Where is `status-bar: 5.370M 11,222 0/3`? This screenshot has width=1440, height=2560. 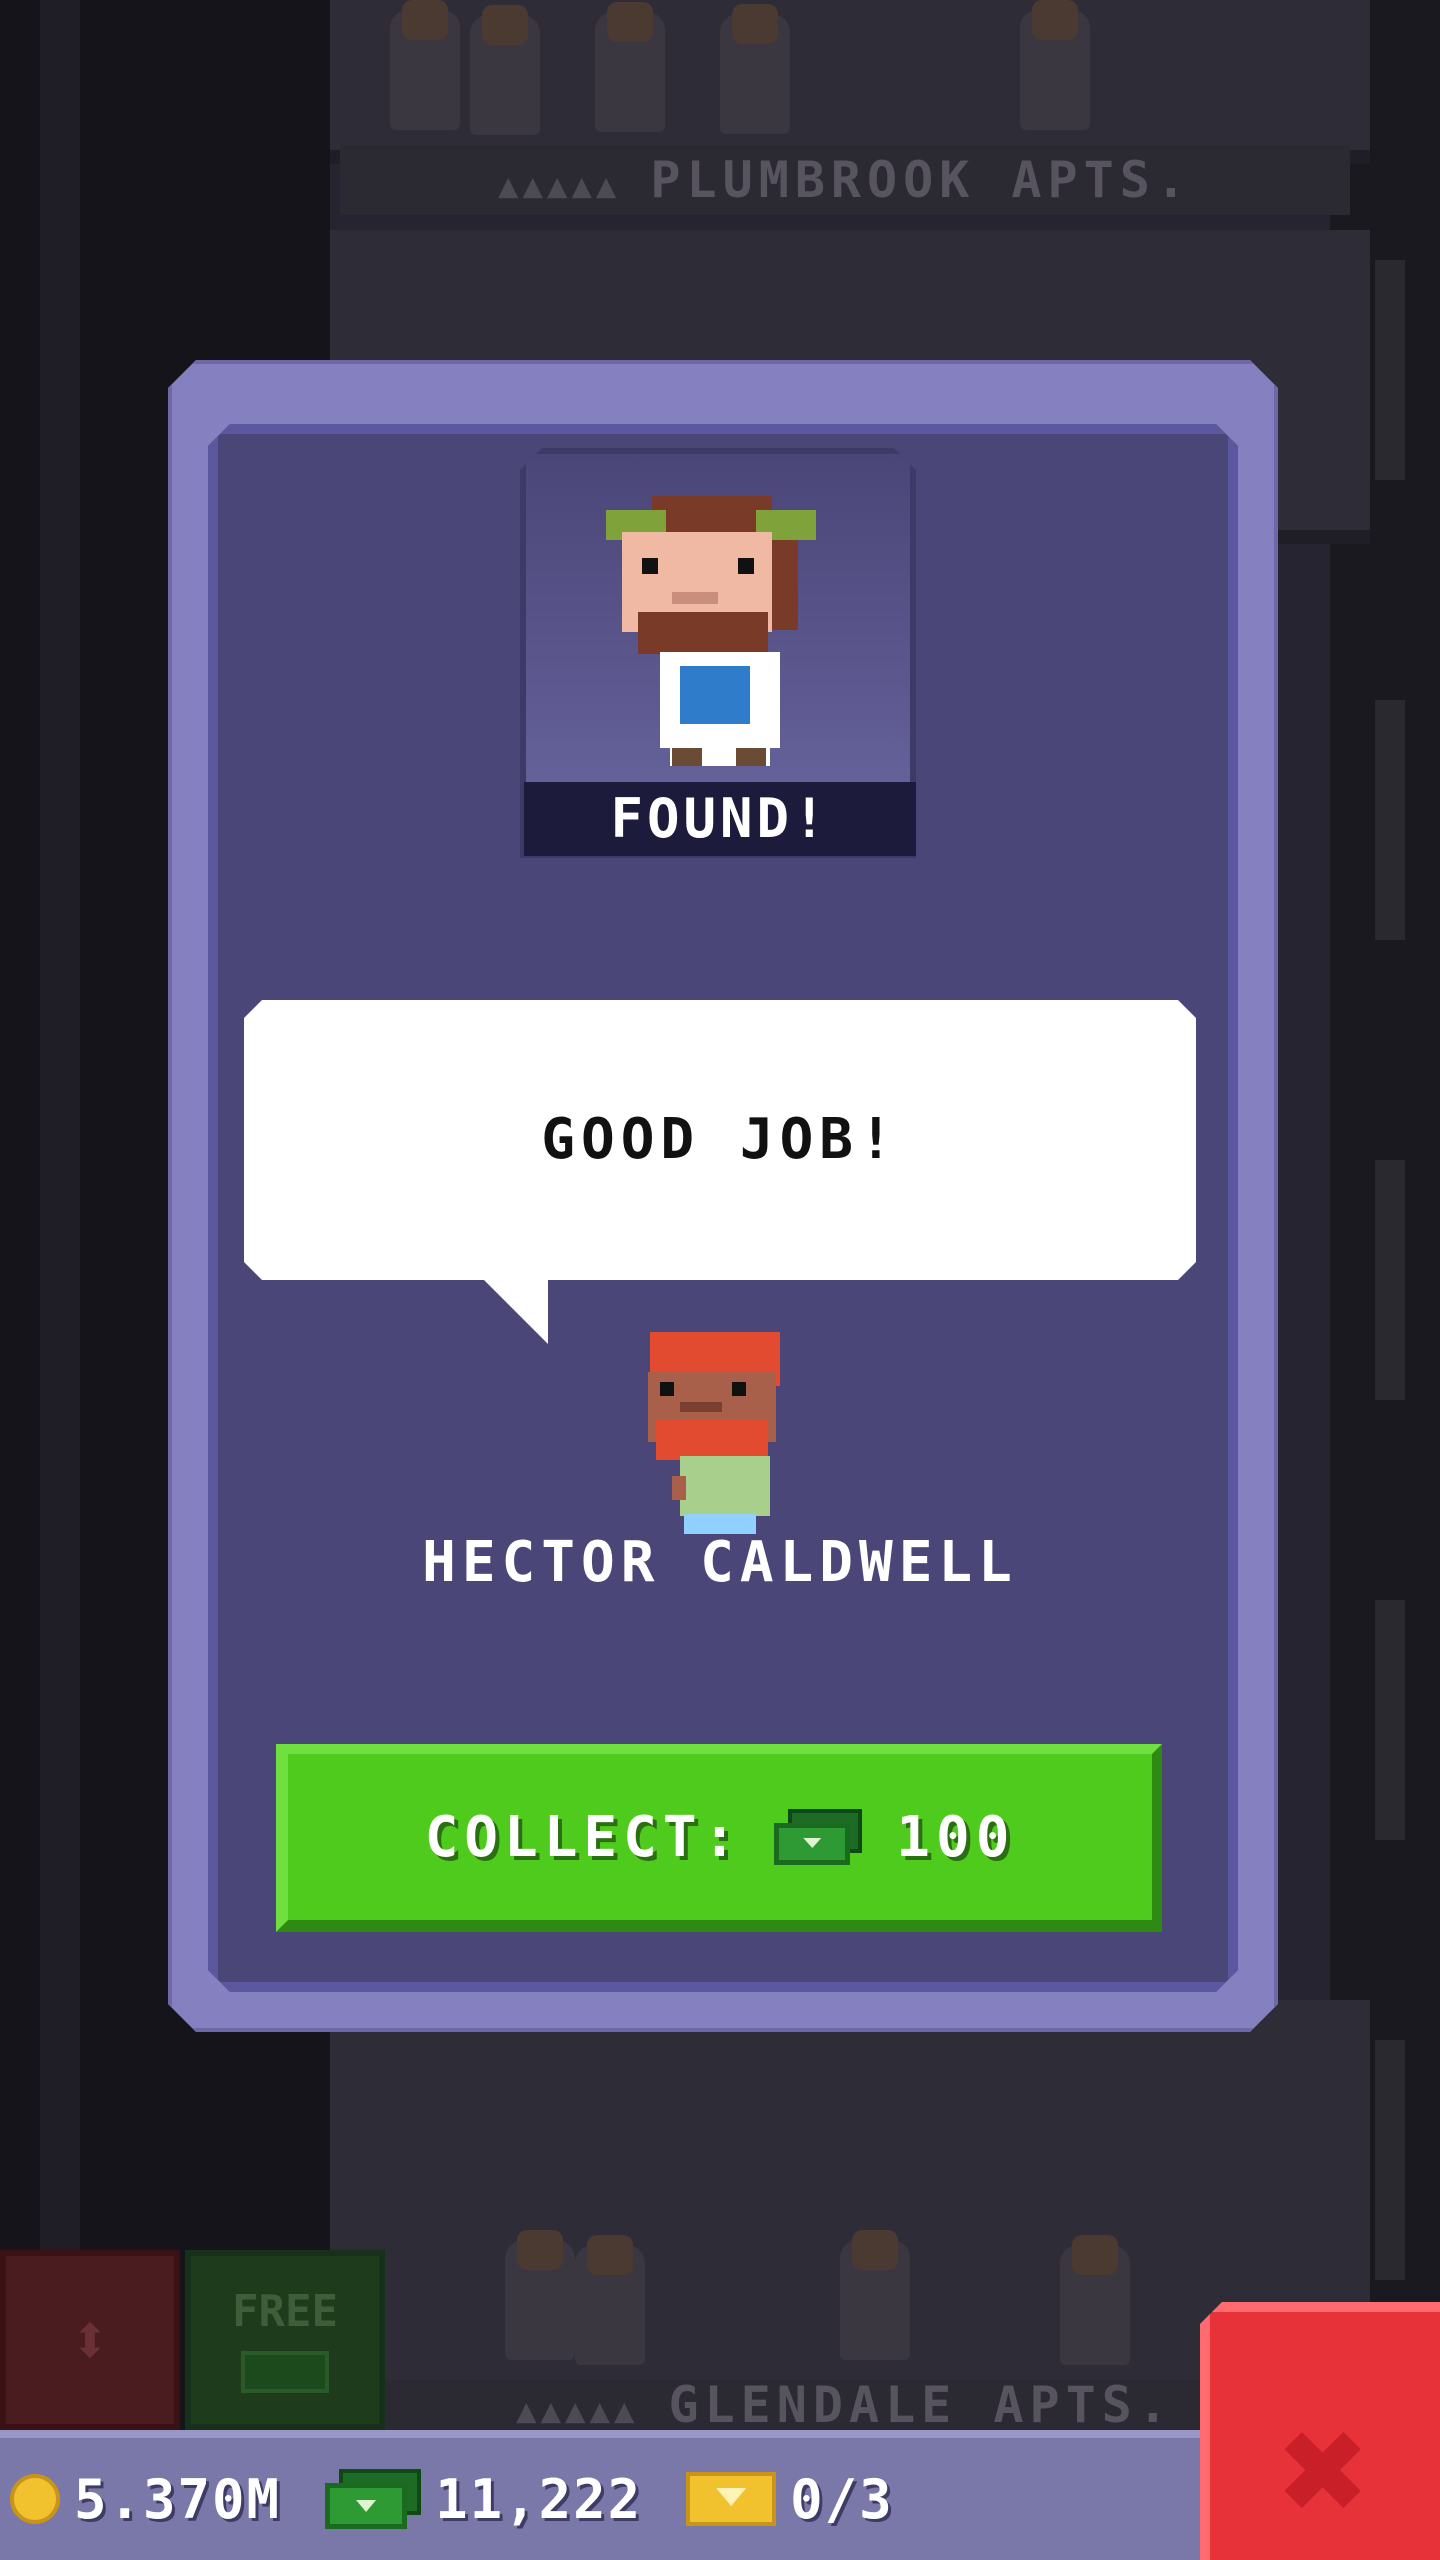
status-bar: 5.370M 11,222 0/3 is located at coordinates (605, 2495).